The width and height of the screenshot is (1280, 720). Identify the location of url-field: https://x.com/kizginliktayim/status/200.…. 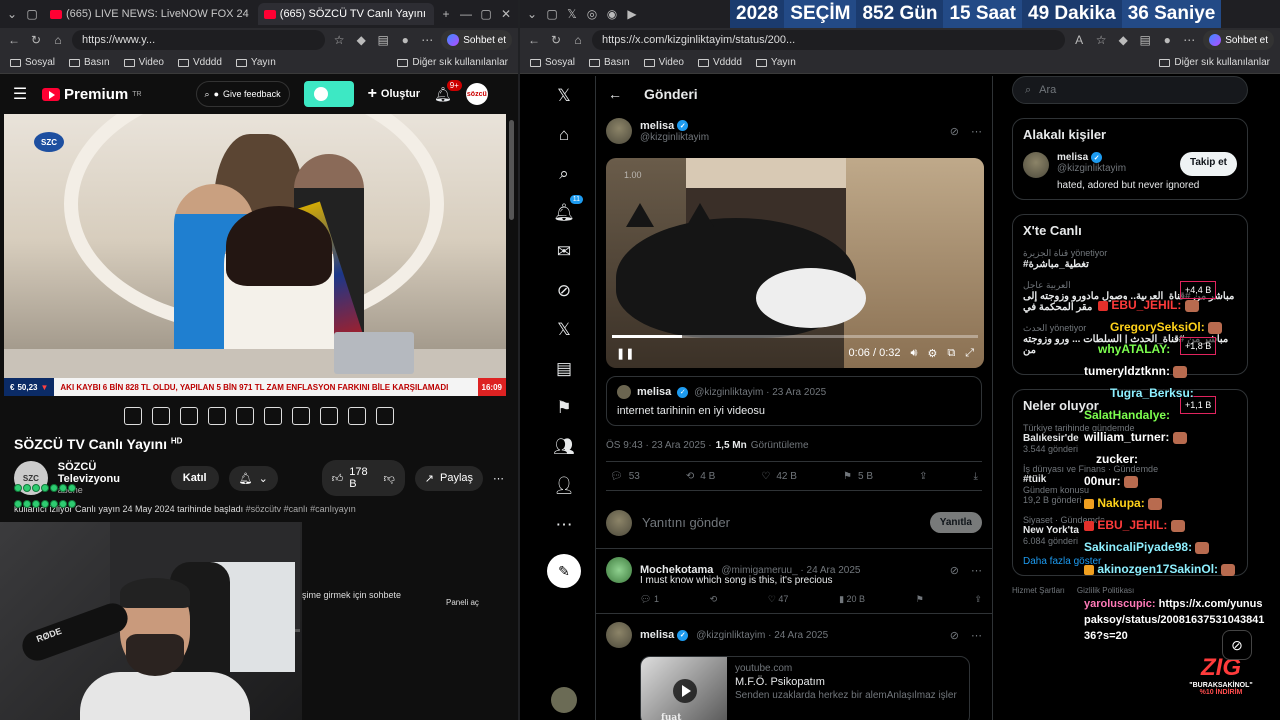
(829, 40).